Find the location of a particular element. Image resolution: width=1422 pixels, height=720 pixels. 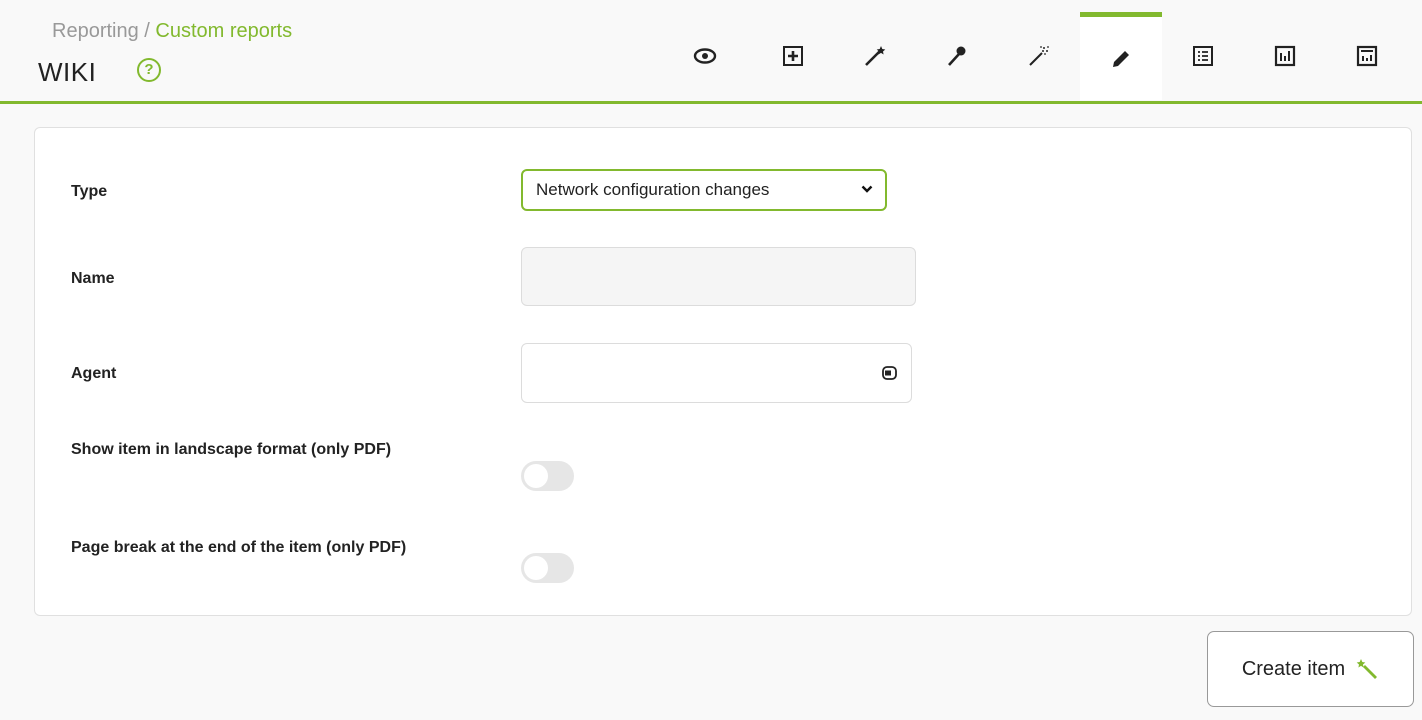

create-item-button: Create item is located at coordinates (1310, 669).